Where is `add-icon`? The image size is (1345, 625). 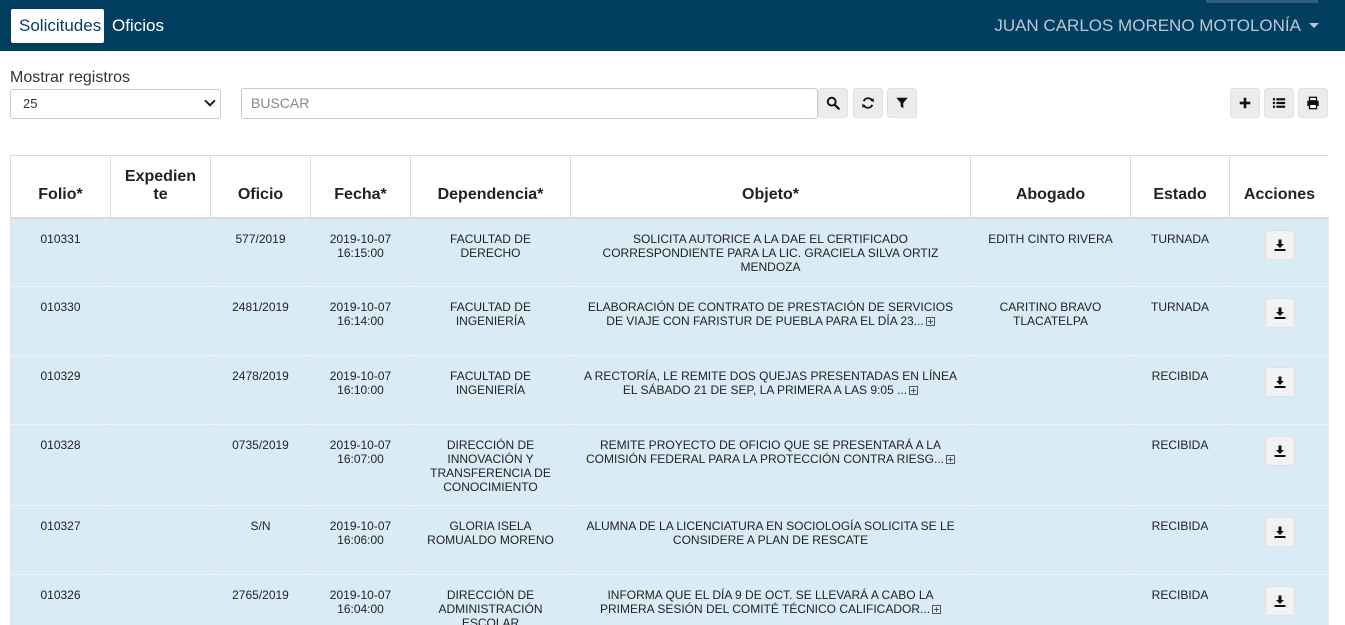
add-icon is located at coordinates (1245, 103).